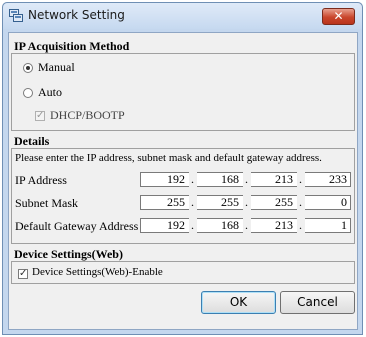 This screenshot has height=337, width=366. I want to click on dhcp-bootp-label: DHCP/BOOTP, so click(87, 115).